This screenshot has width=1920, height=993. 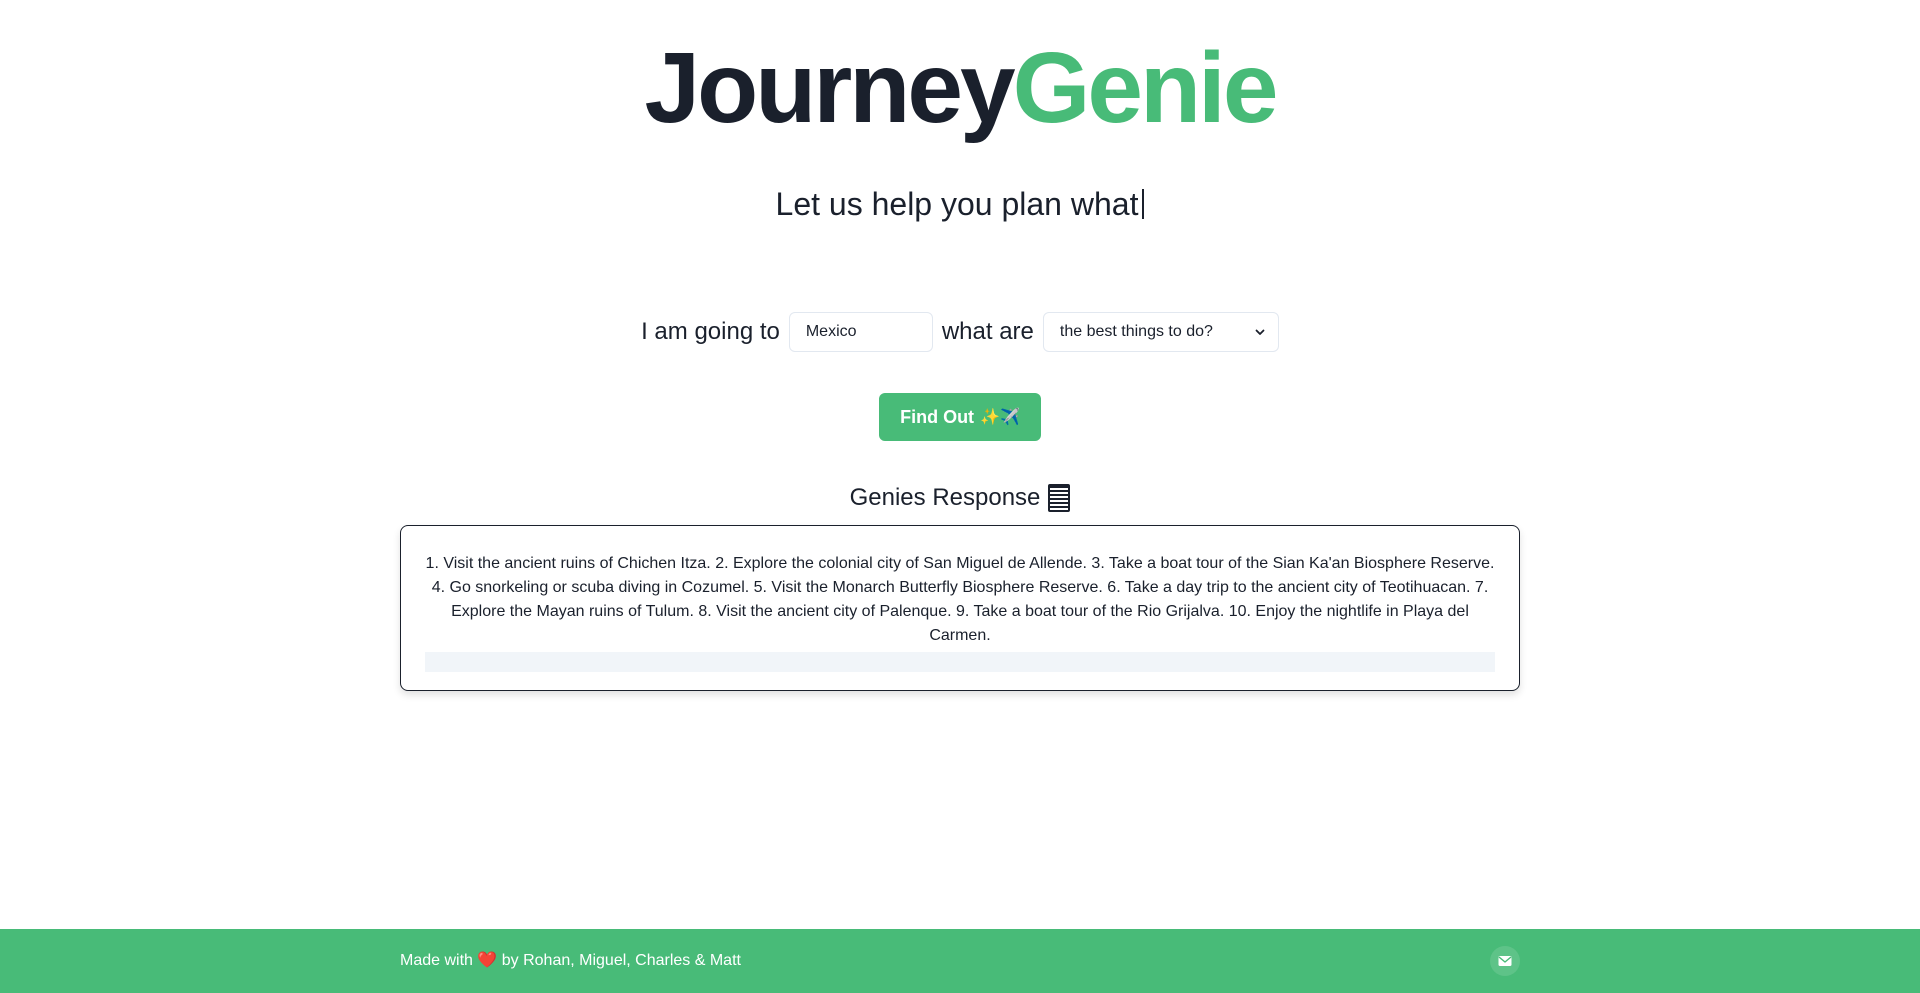 I want to click on find-out-label: Find Out, so click(x=937, y=416).